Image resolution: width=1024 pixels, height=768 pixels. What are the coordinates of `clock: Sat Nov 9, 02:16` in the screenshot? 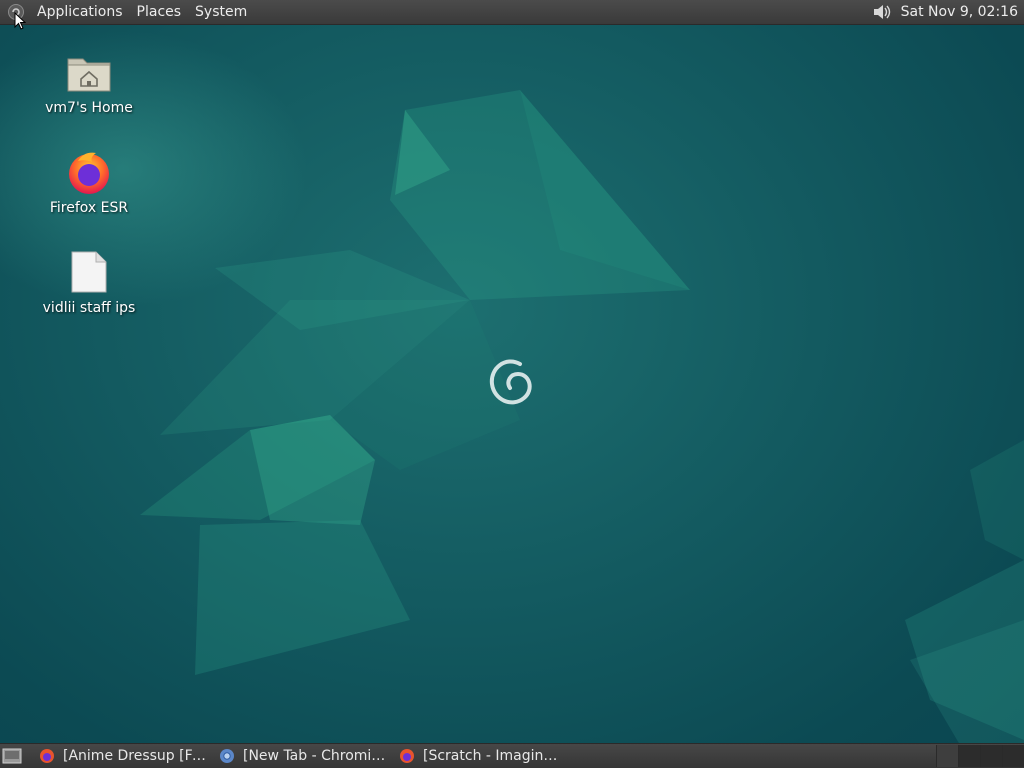 It's located at (962, 12).